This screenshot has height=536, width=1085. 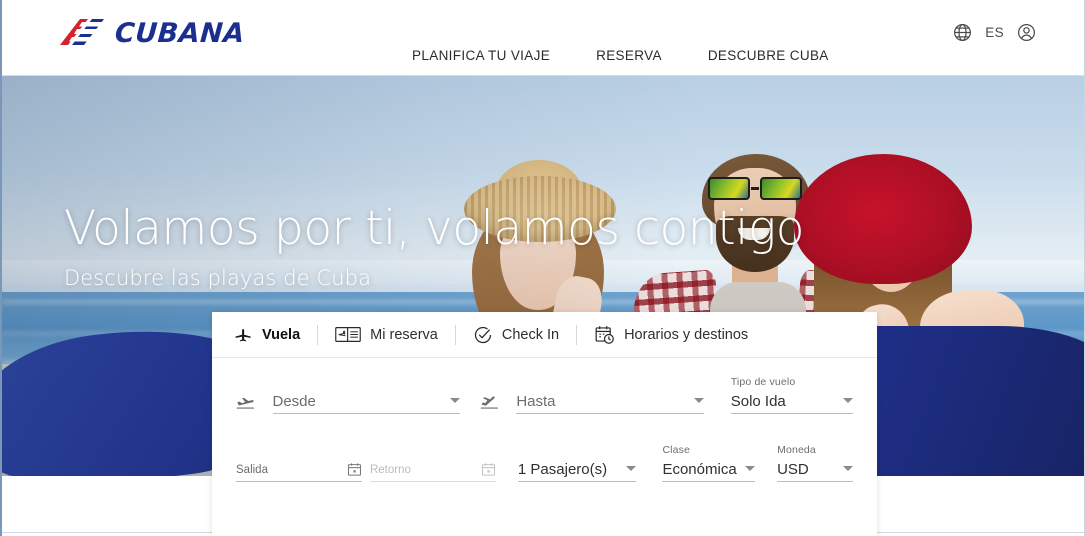 I want to click on cubana-logo: CUBANA, so click(x=152, y=33).